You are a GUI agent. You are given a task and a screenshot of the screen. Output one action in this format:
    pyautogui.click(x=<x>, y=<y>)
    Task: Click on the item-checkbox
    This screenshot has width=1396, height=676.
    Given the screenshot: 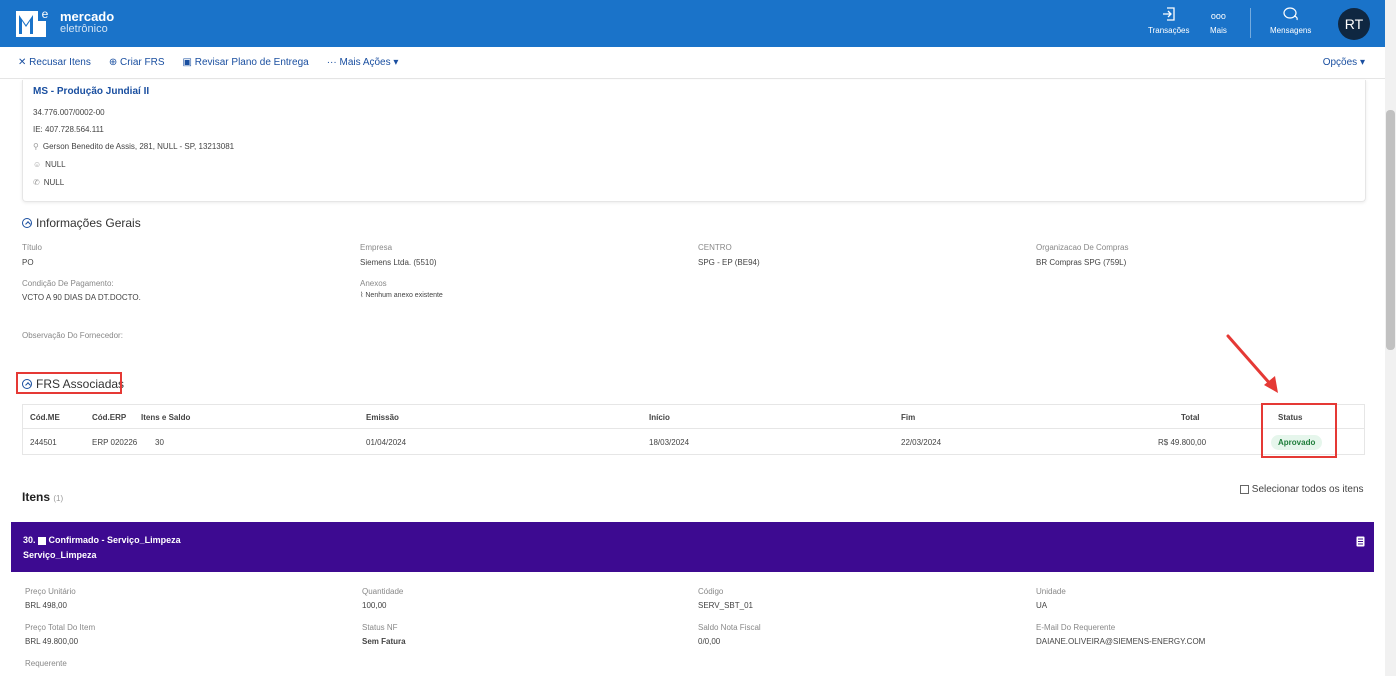 What is the action you would take?
    pyautogui.click(x=42, y=540)
    